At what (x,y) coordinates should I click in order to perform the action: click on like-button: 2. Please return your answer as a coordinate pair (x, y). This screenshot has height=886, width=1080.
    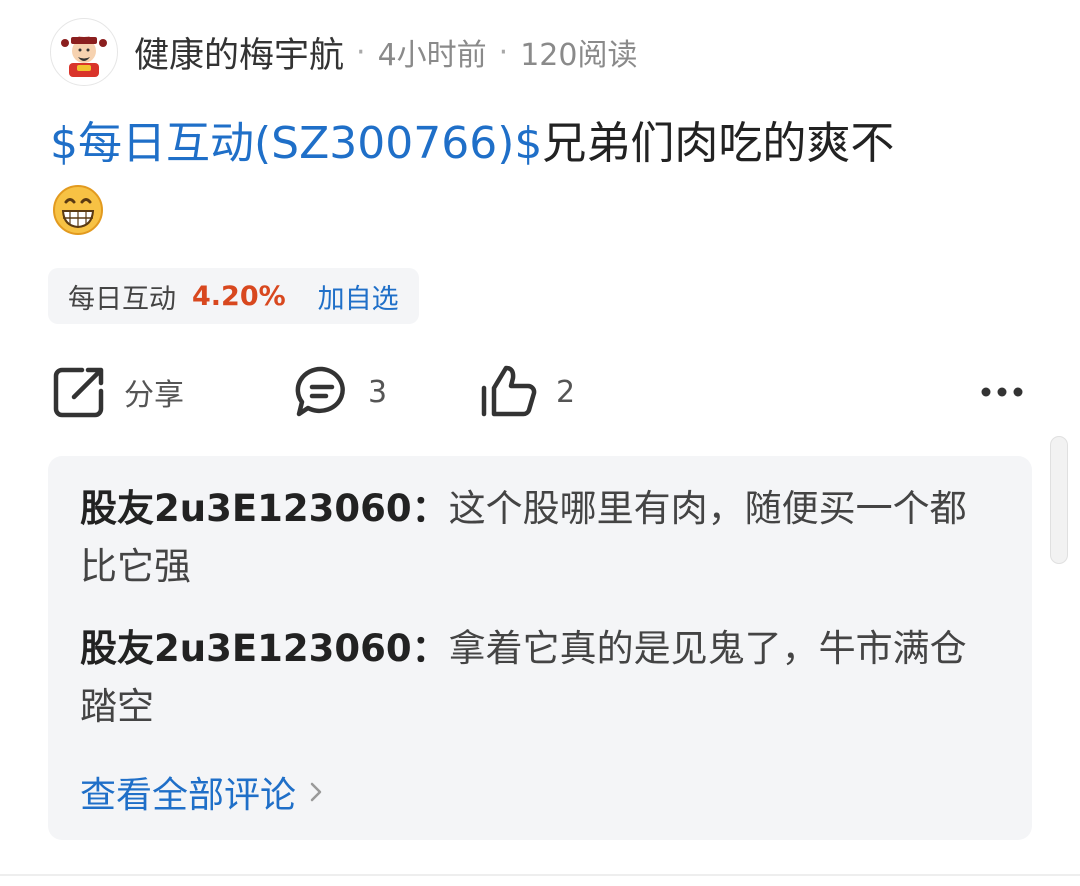
    Looking at the image, I should click on (526, 392).